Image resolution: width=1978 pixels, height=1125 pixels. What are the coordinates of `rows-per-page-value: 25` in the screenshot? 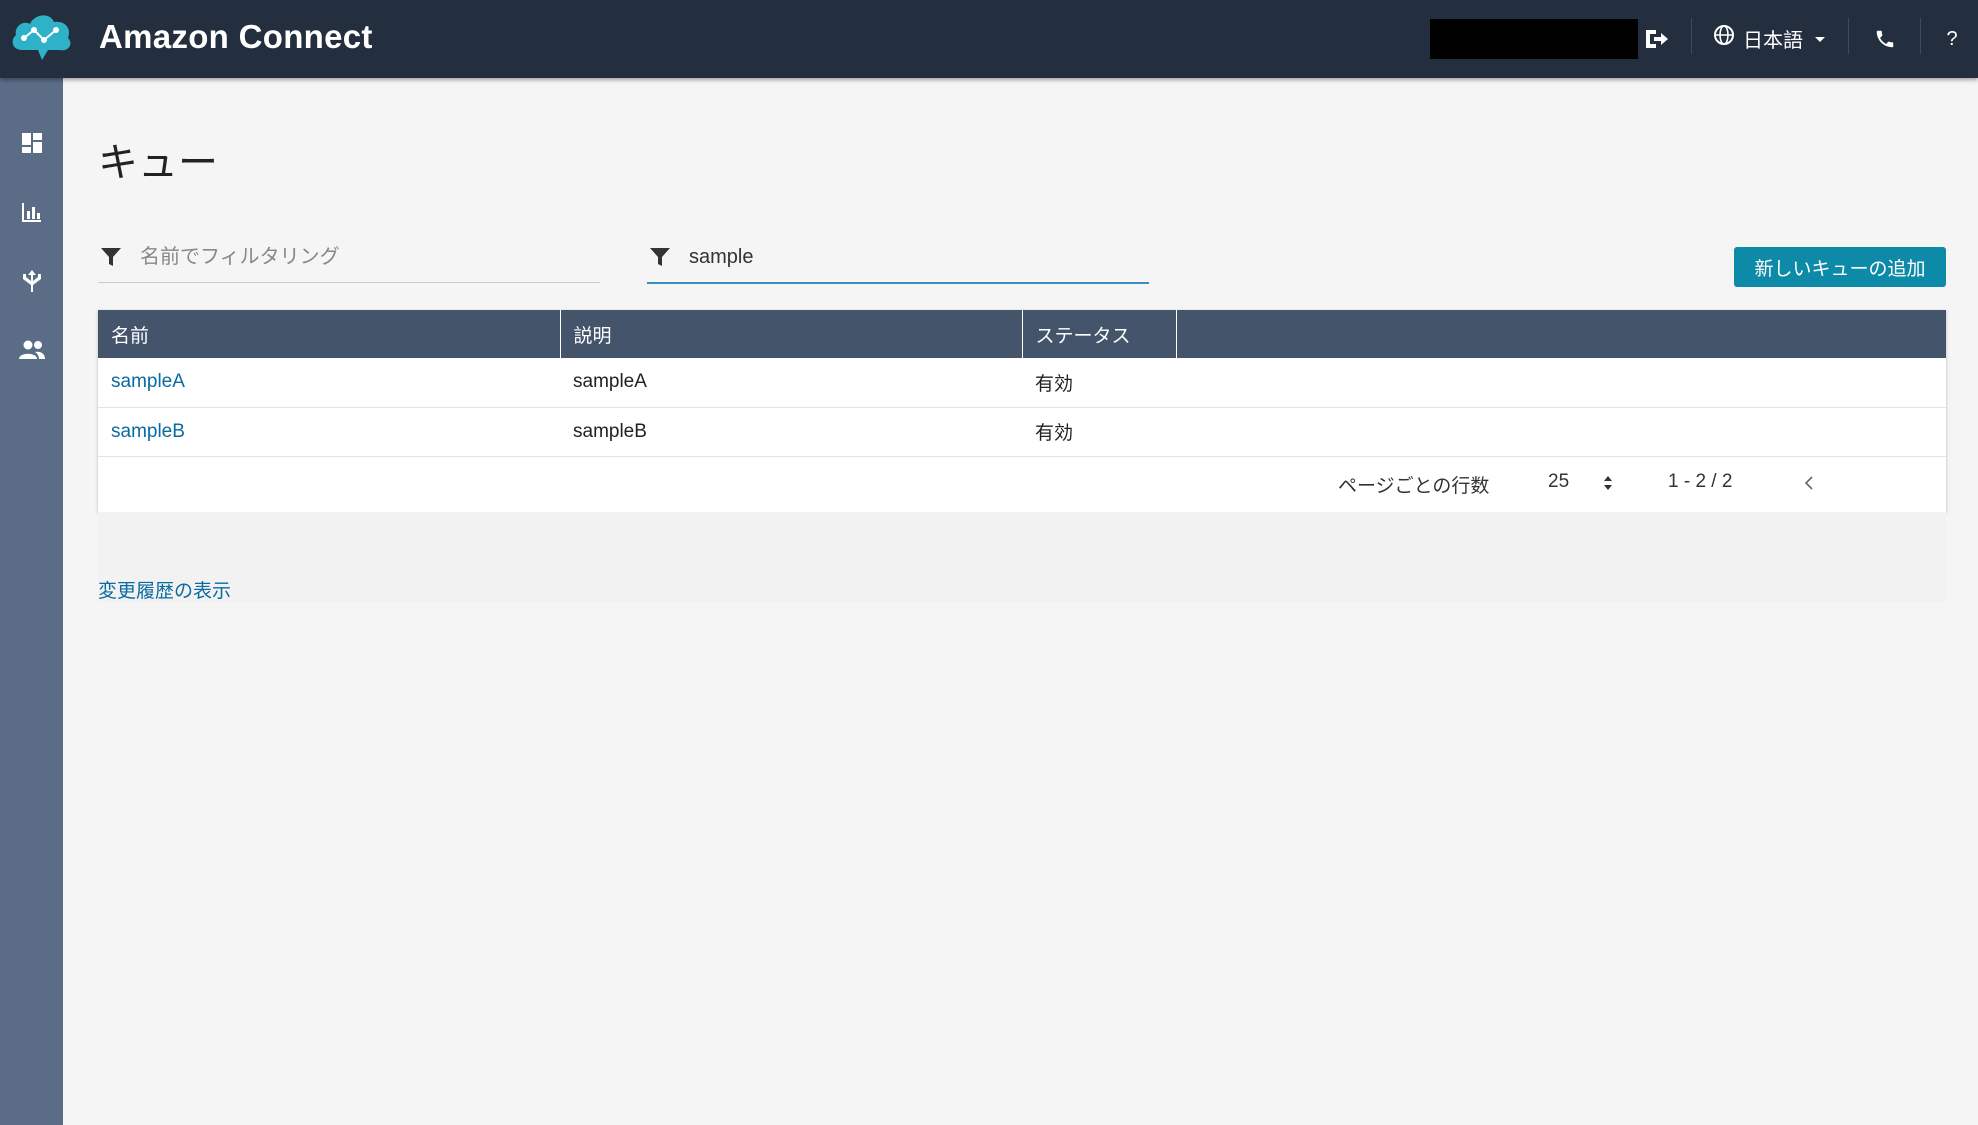 It's located at (1558, 482).